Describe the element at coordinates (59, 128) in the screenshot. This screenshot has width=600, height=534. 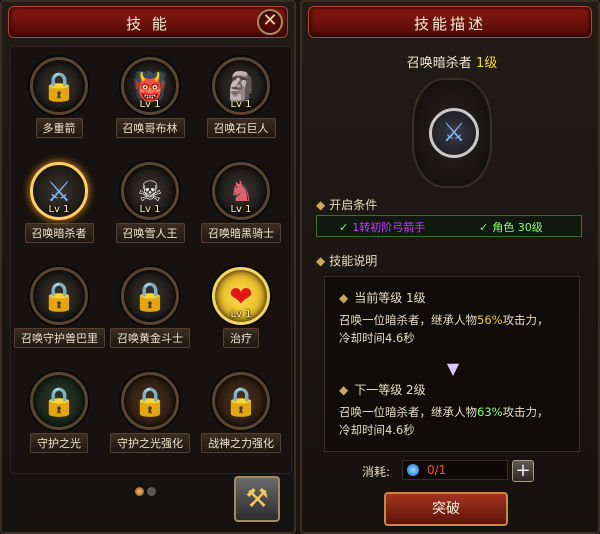
I see `skill-name: 多重箭` at that location.